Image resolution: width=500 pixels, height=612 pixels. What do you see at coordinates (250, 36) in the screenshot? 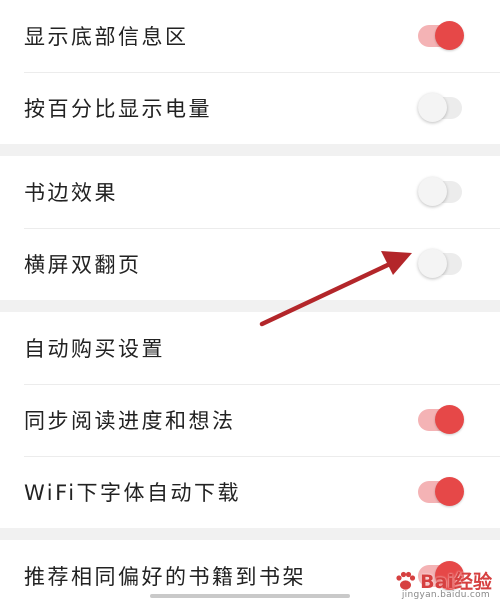
I see `setting-row-bottom-info: 显示底部信息区` at bounding box center [250, 36].